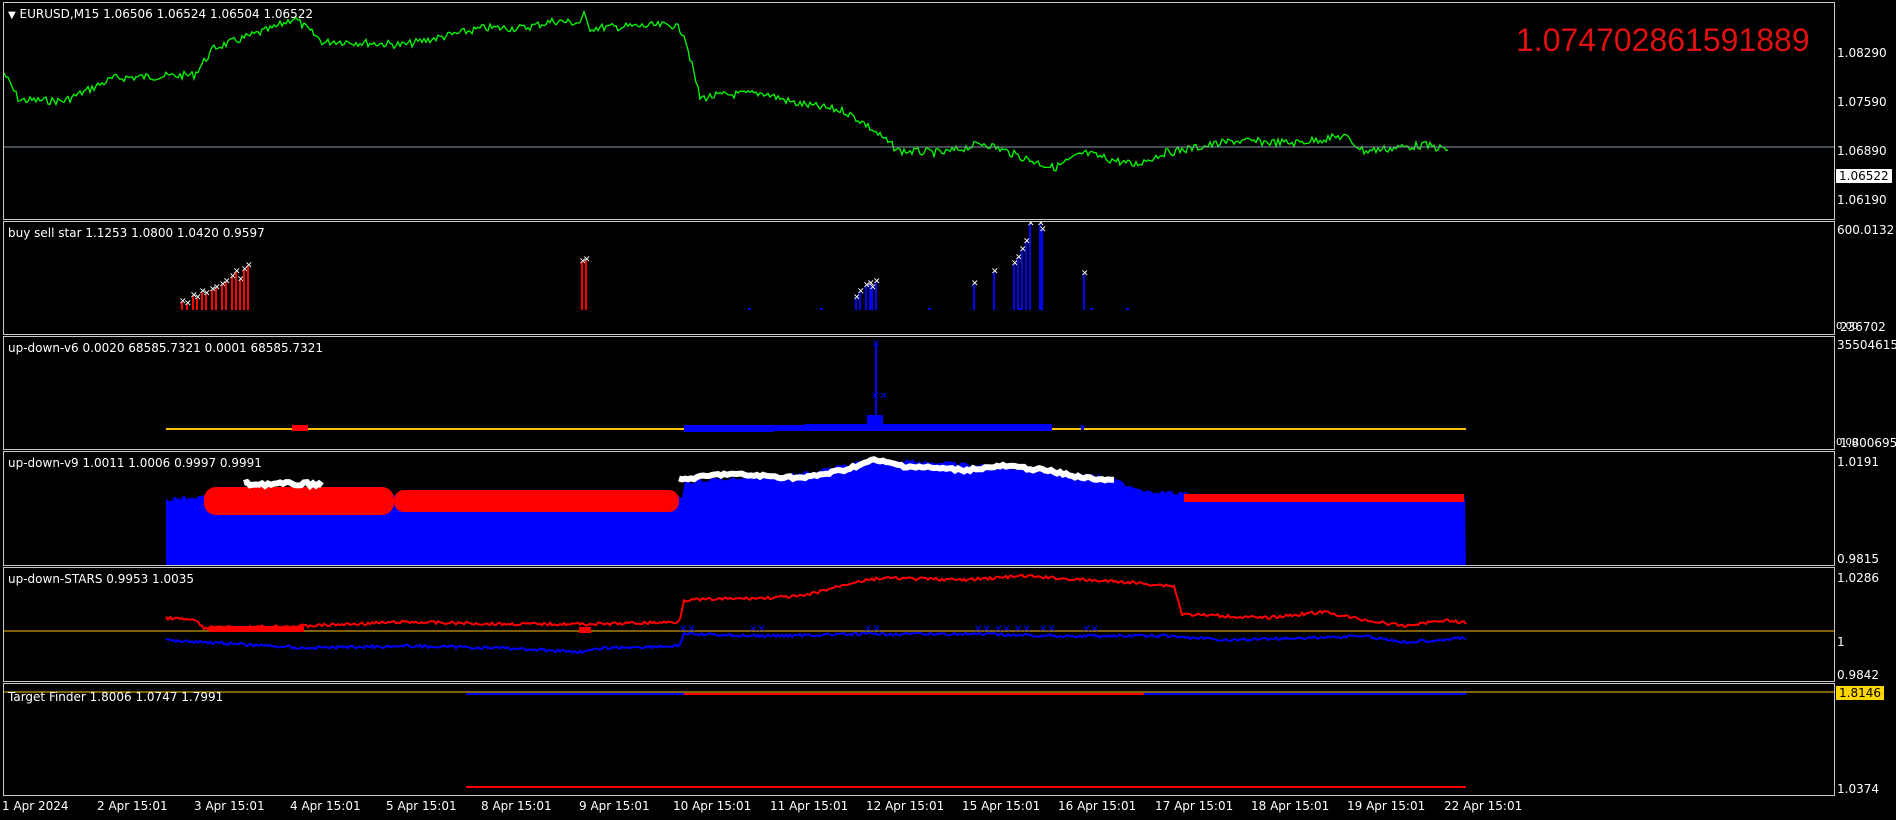 Image resolution: width=1896 pixels, height=820 pixels. I want to click on time-label: 11 Apr 15:01, so click(809, 806).